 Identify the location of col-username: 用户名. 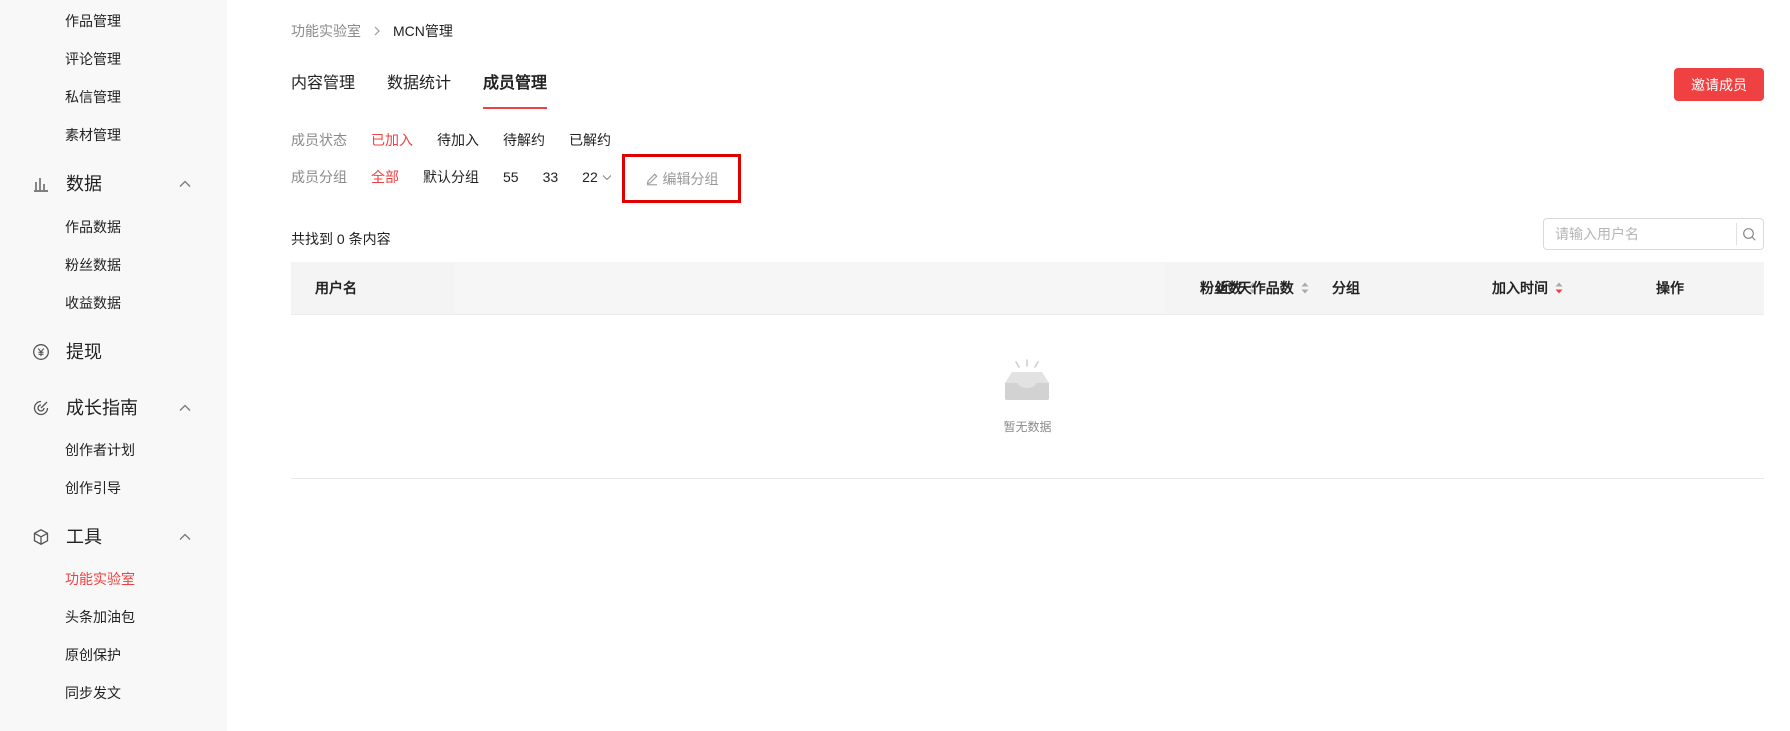
(336, 288).